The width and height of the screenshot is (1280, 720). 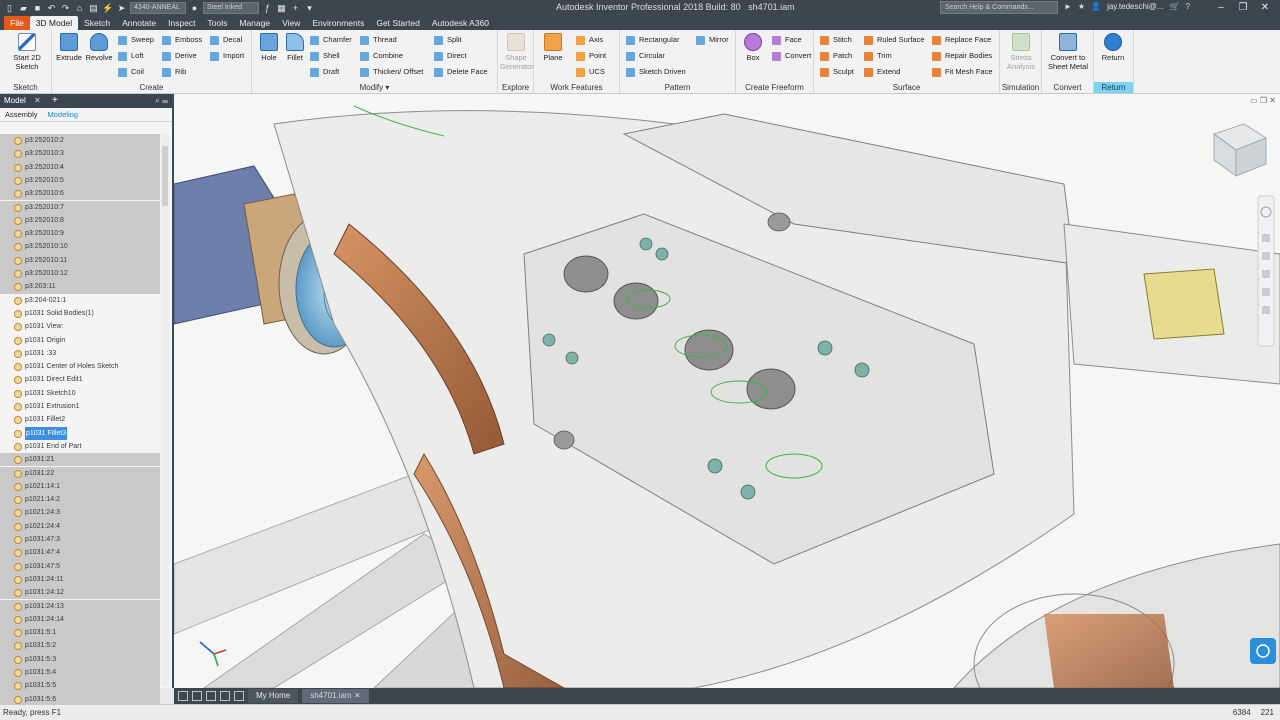 I want to click on browser-tree-item: p3:252010:5, so click(x=80, y=180).